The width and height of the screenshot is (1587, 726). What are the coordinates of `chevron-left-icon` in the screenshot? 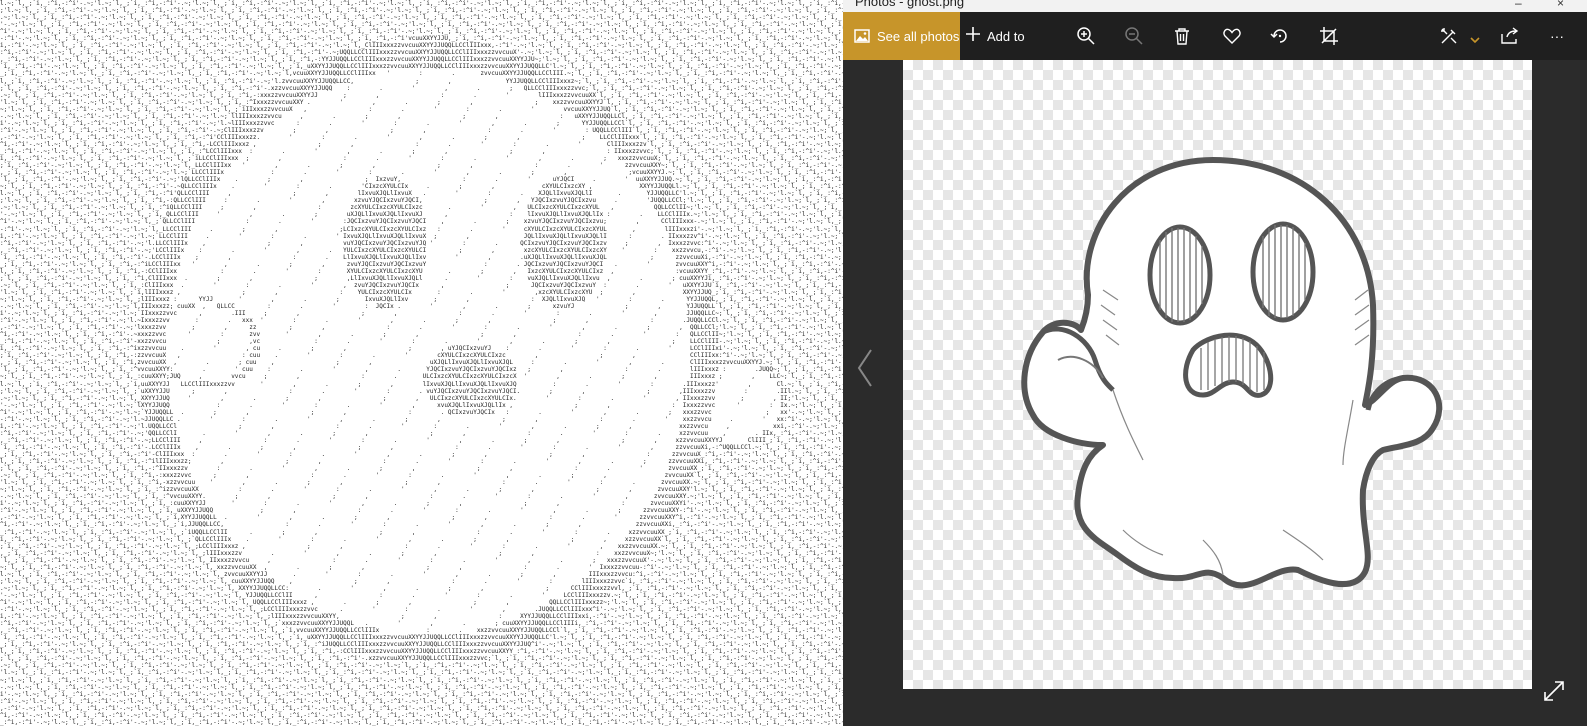 It's located at (865, 368).